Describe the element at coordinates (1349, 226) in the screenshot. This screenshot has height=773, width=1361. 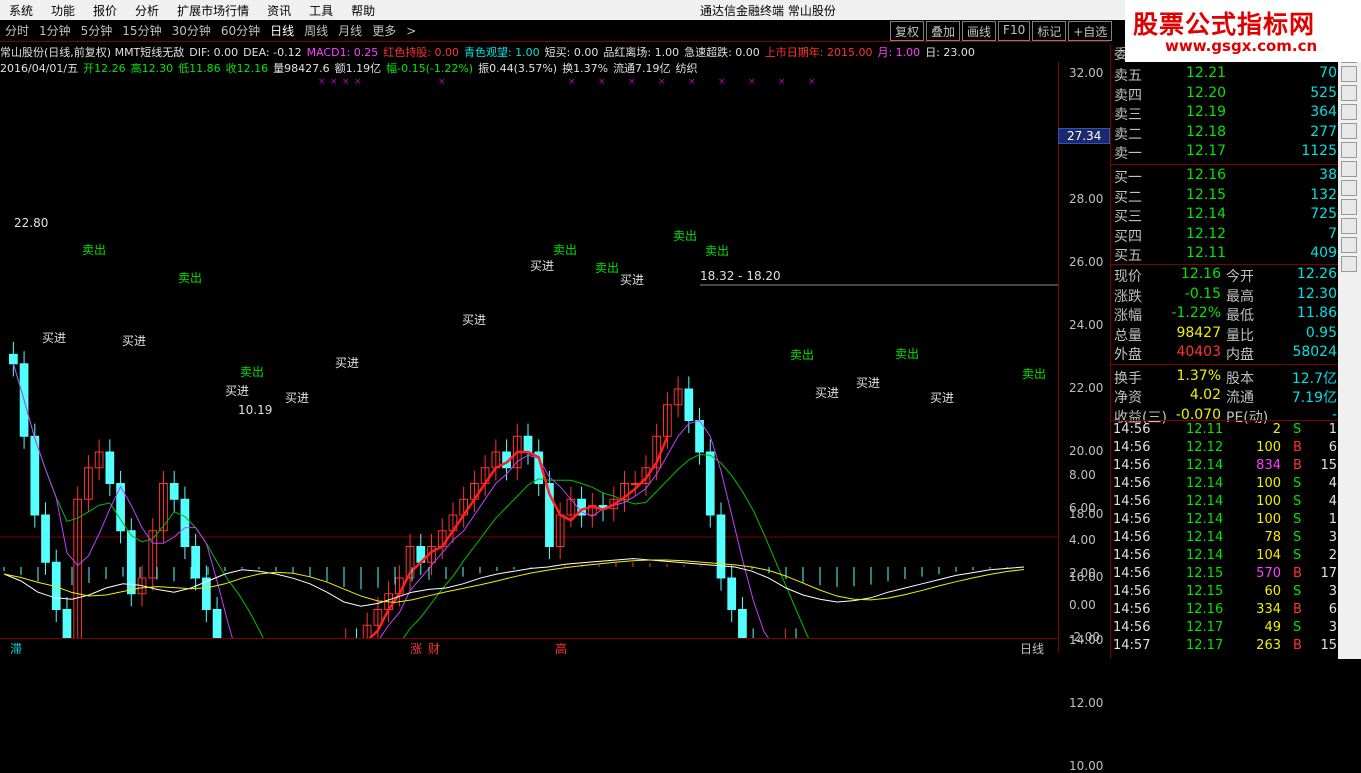
I see `bar-icon` at that location.